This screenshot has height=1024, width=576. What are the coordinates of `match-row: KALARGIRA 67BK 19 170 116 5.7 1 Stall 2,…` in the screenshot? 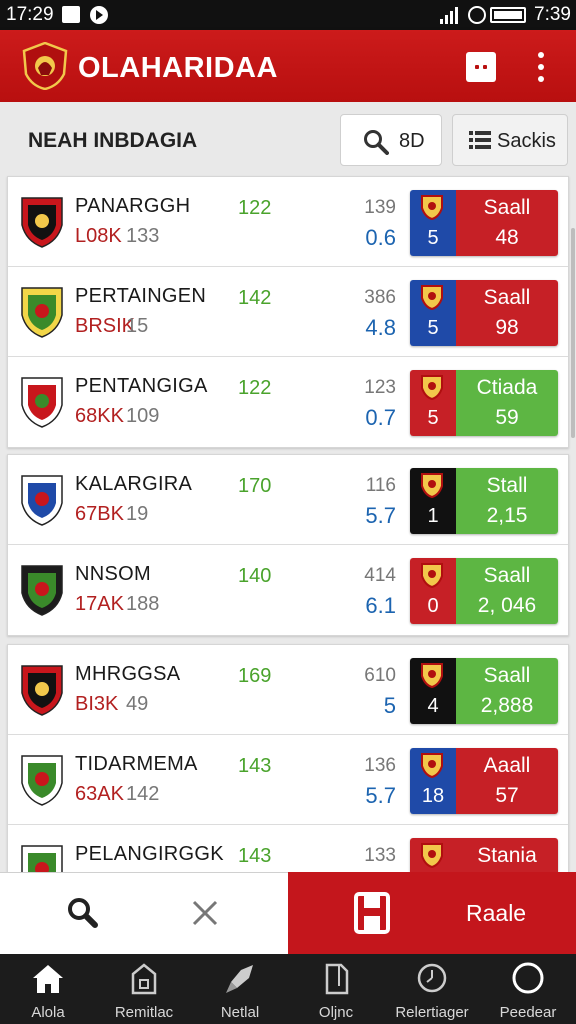 It's located at (288, 500).